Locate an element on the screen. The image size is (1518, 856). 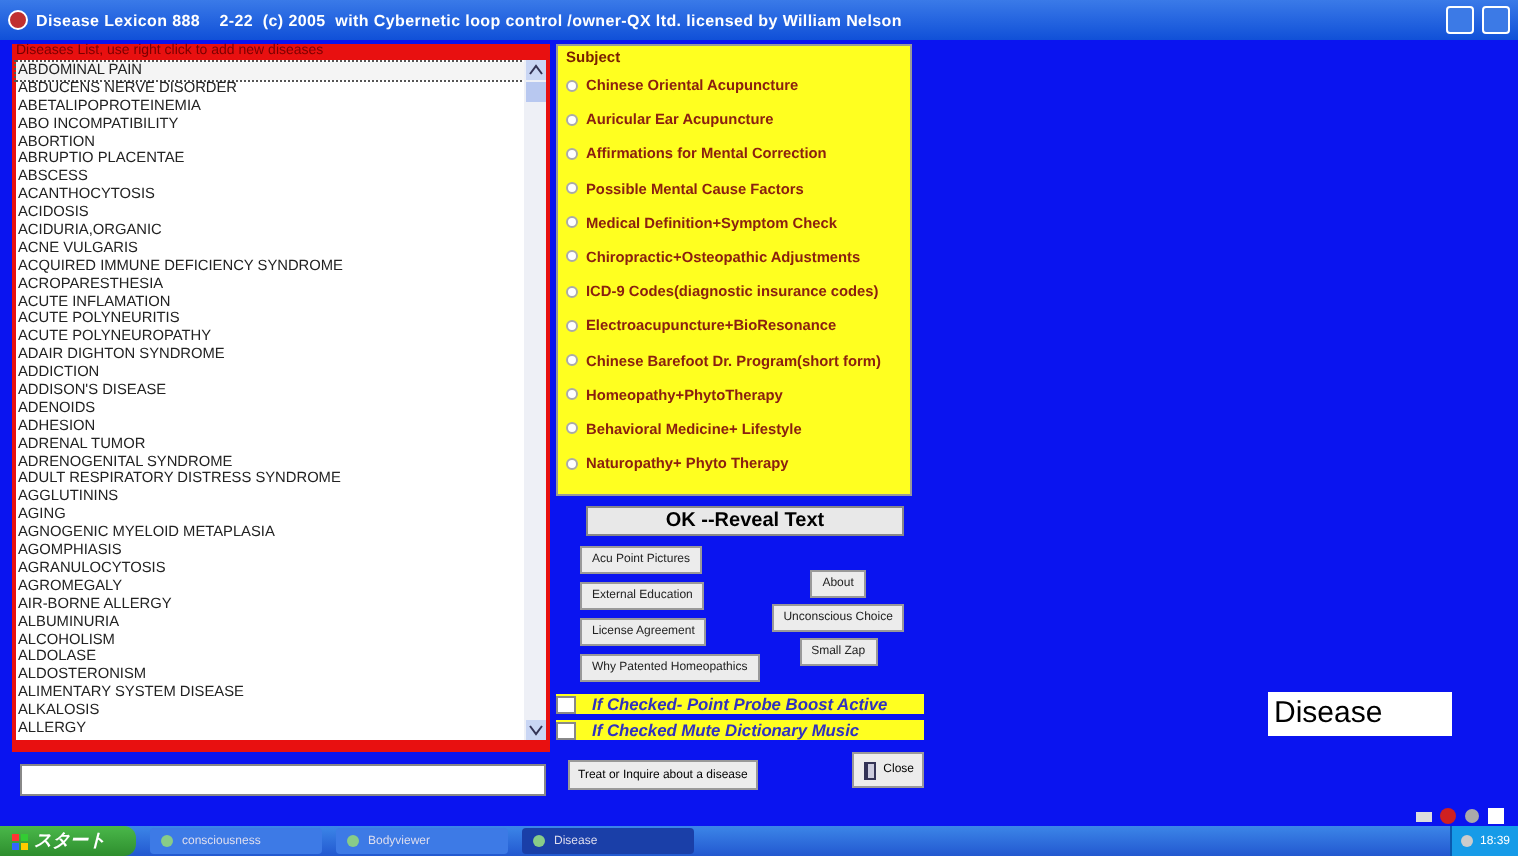
window-title: Disease Lexicon 888 2-22 (c) 2005 with Cybernetic loop control /owner-QX ltd. licensed by William Nelson is located at coordinates (470, 20).